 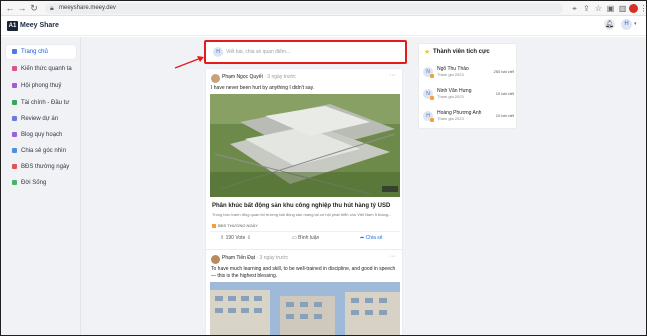 I want to click on share-button: ➦ Chia sẻ, so click(x=371, y=238).